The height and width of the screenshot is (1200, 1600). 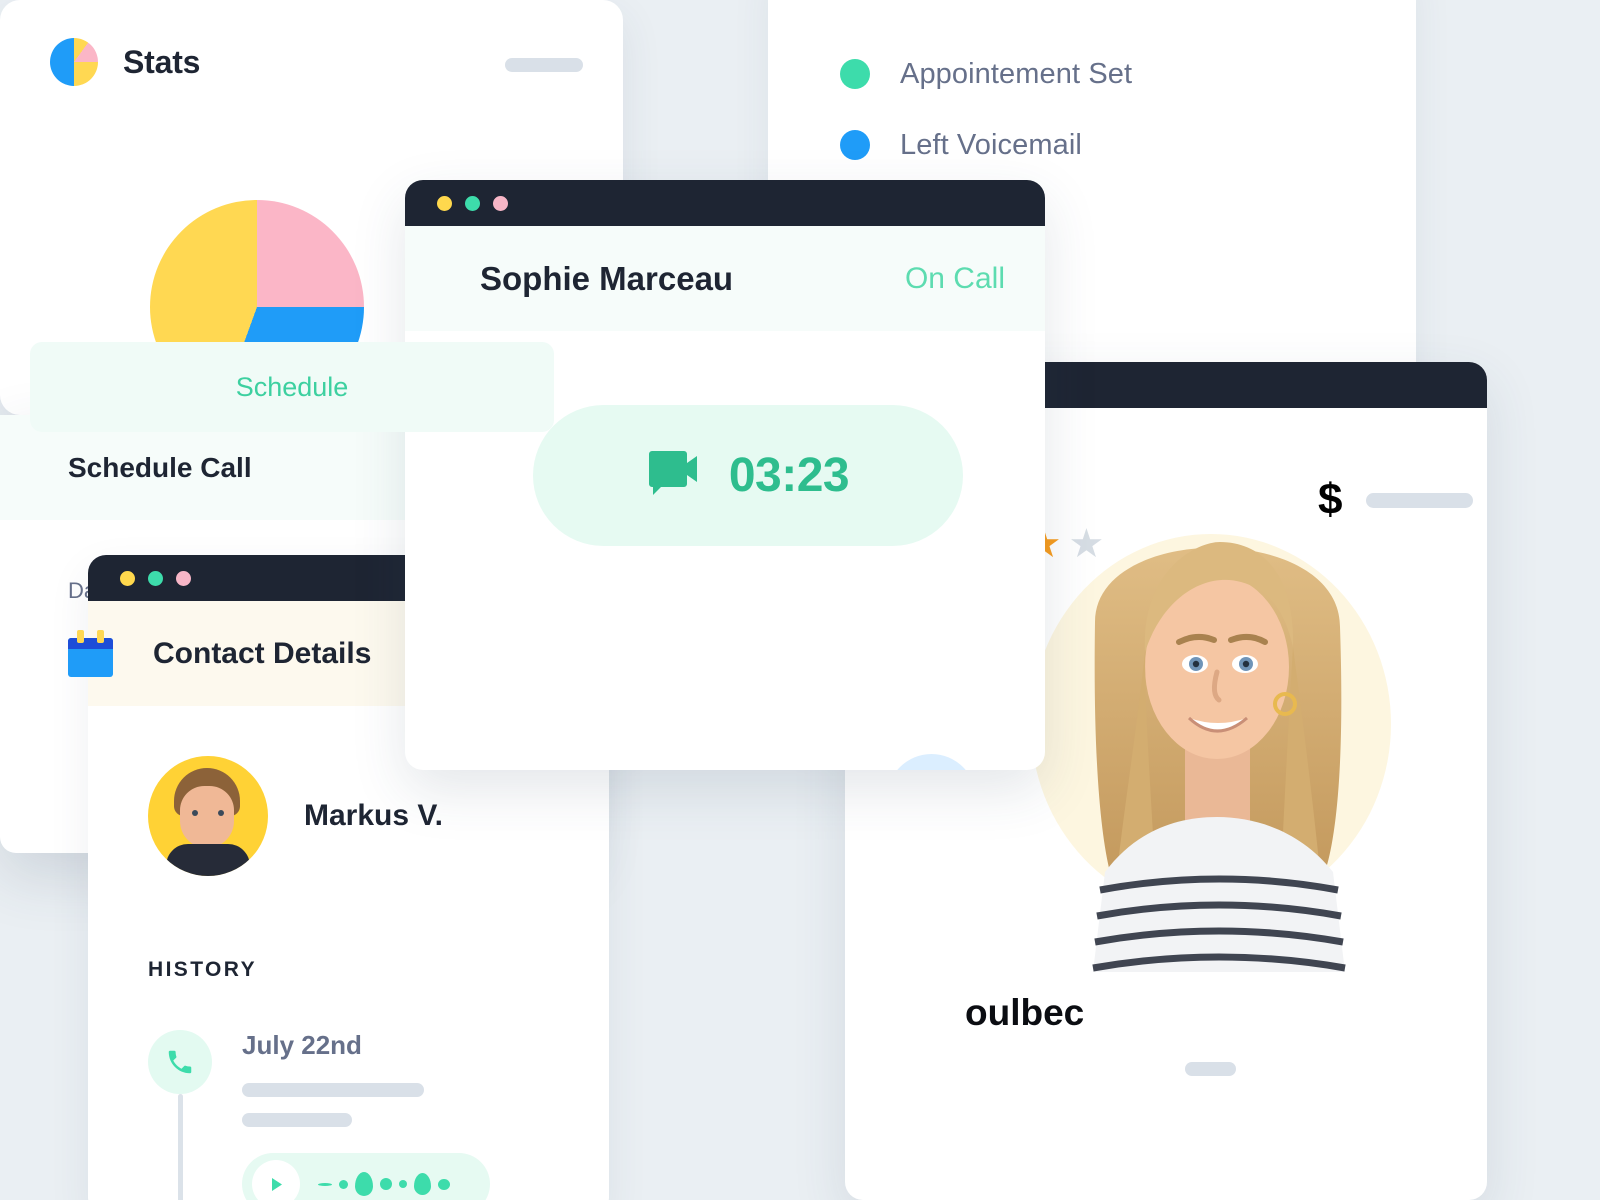 I want to click on contact-name: Markus V., so click(x=373, y=815).